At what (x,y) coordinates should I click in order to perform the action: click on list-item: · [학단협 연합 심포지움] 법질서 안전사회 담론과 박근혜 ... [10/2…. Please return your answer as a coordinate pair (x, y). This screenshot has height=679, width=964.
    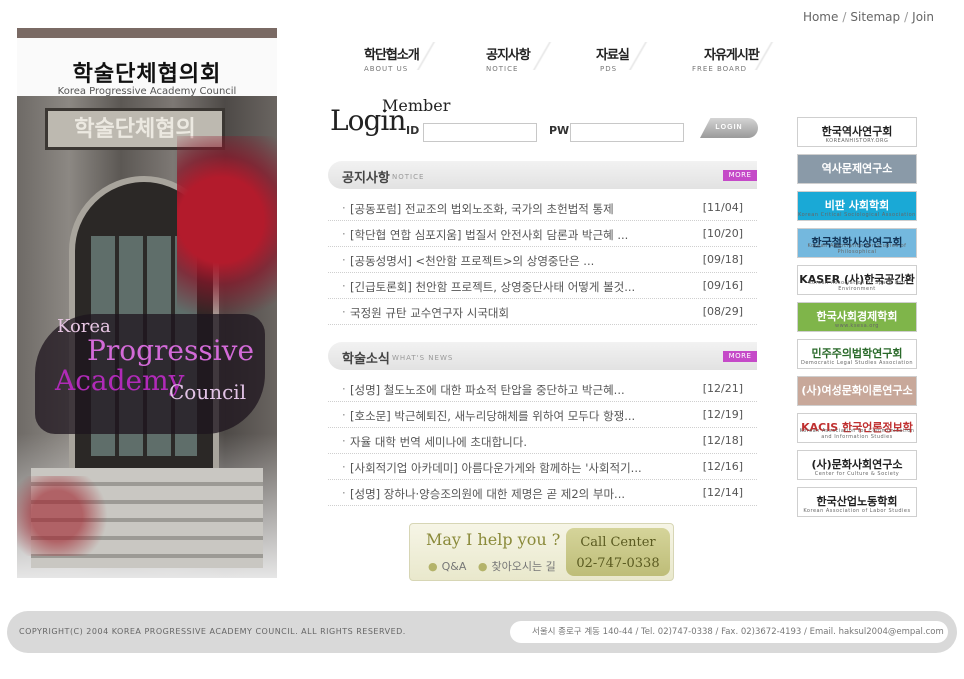
    Looking at the image, I should click on (542, 234).